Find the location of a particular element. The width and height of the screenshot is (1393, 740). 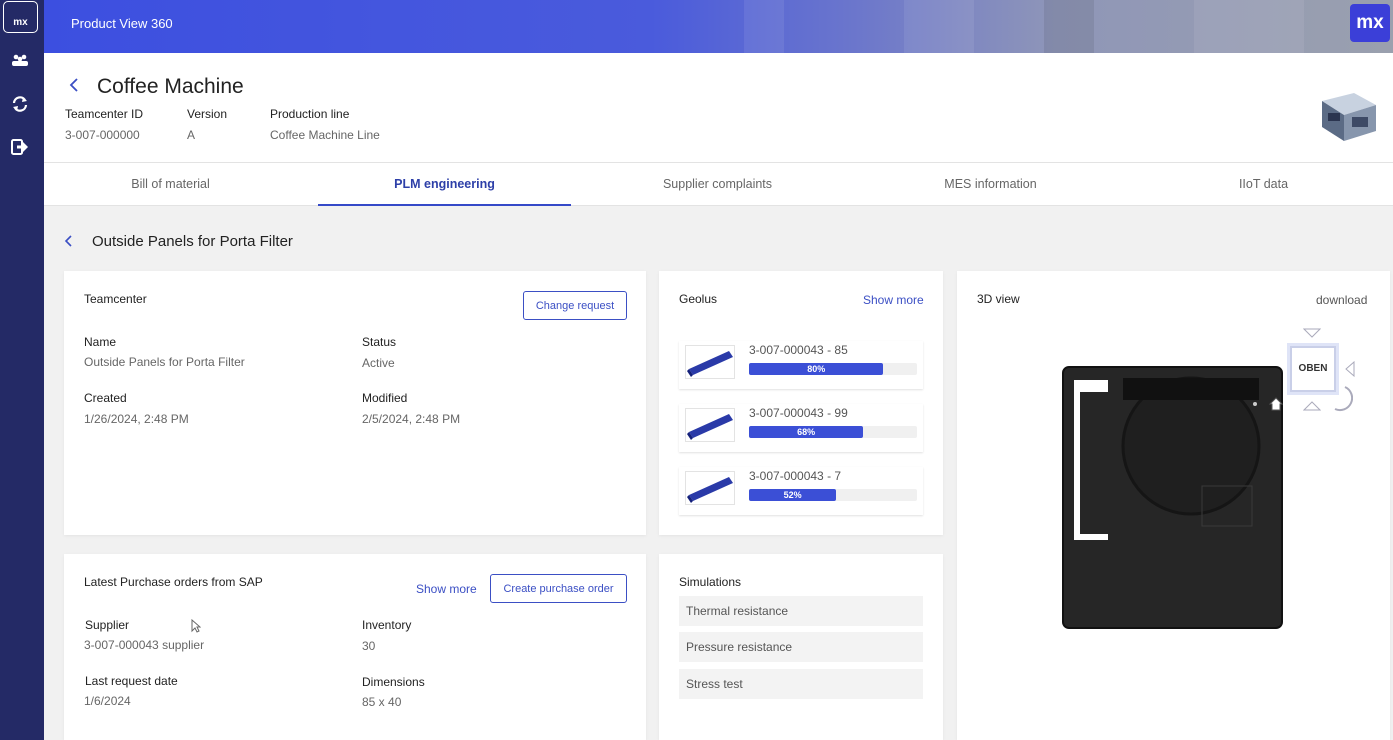

meta-production-line: Production line Coffee Machine Line is located at coordinates (325, 124).